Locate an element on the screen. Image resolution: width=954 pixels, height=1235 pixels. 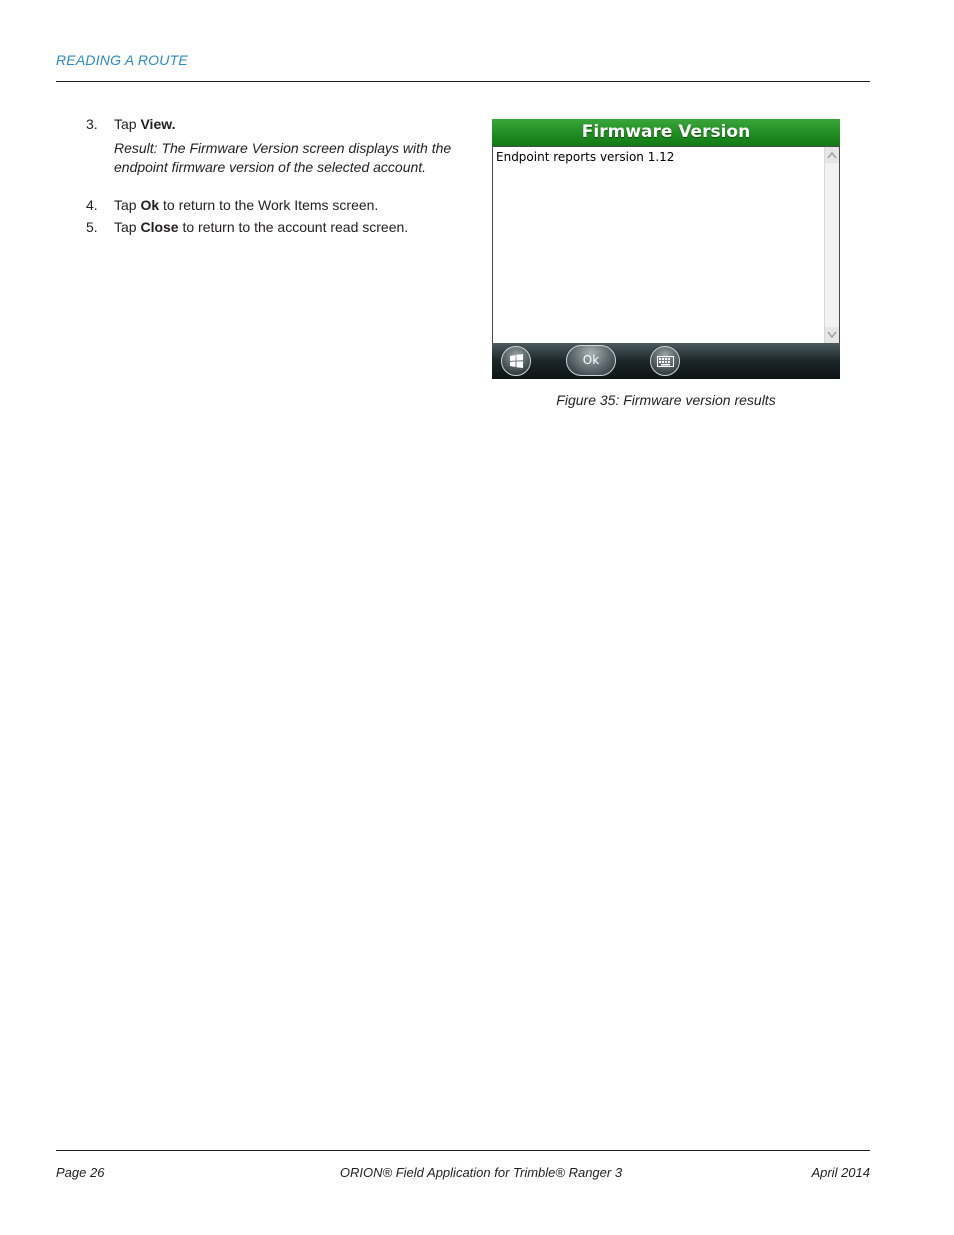
section-title: READING A ROUTE is located at coordinates (122, 60).